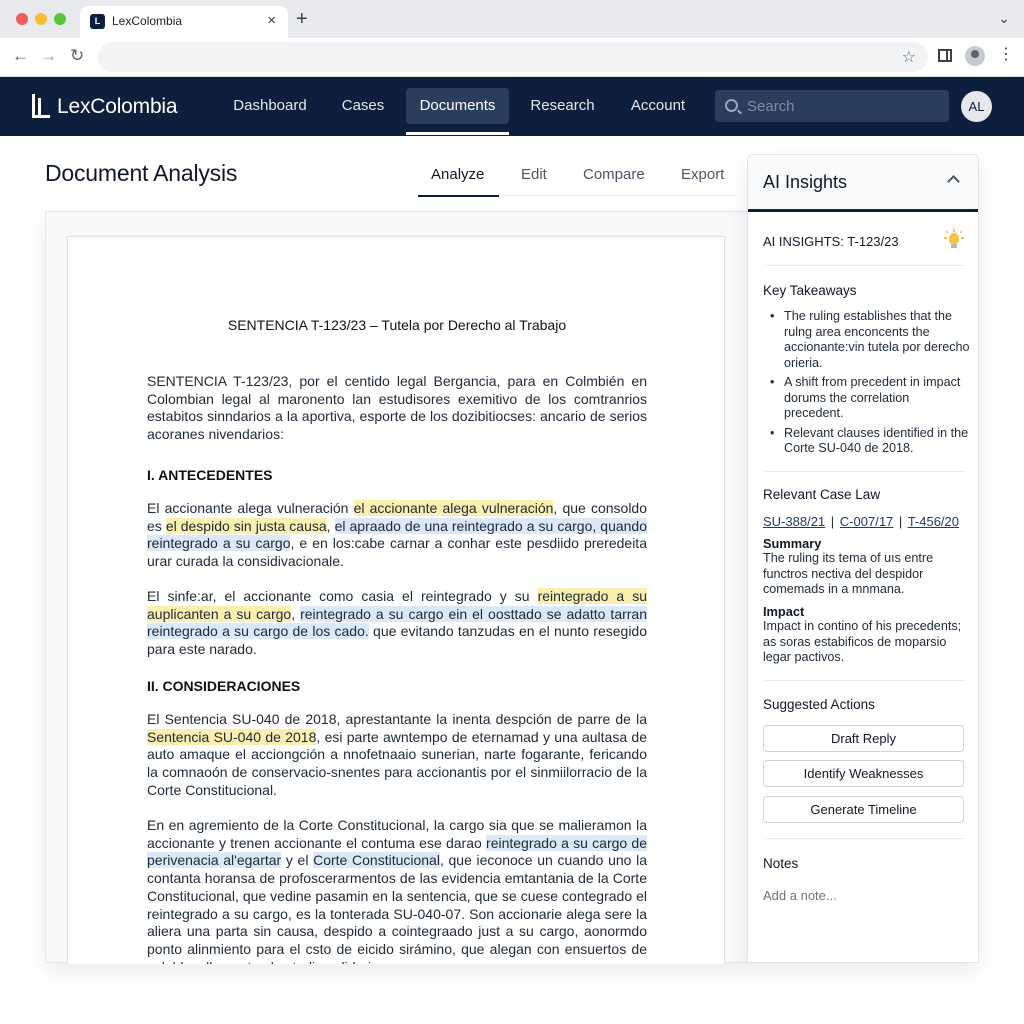  I want to click on chevron-up-icon, so click(953, 181).